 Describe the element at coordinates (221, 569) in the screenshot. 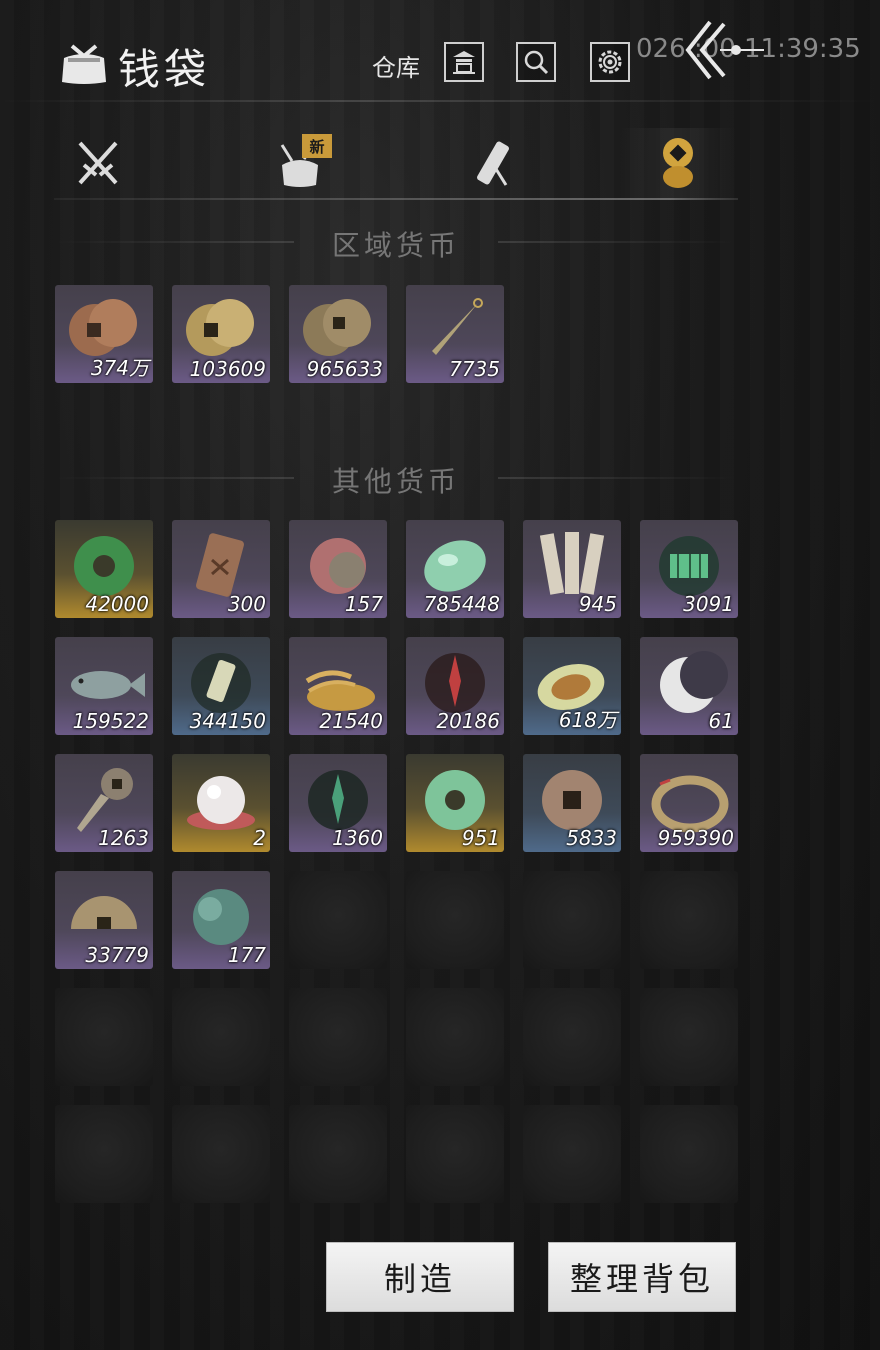

I see `currency-slot: 300` at that location.